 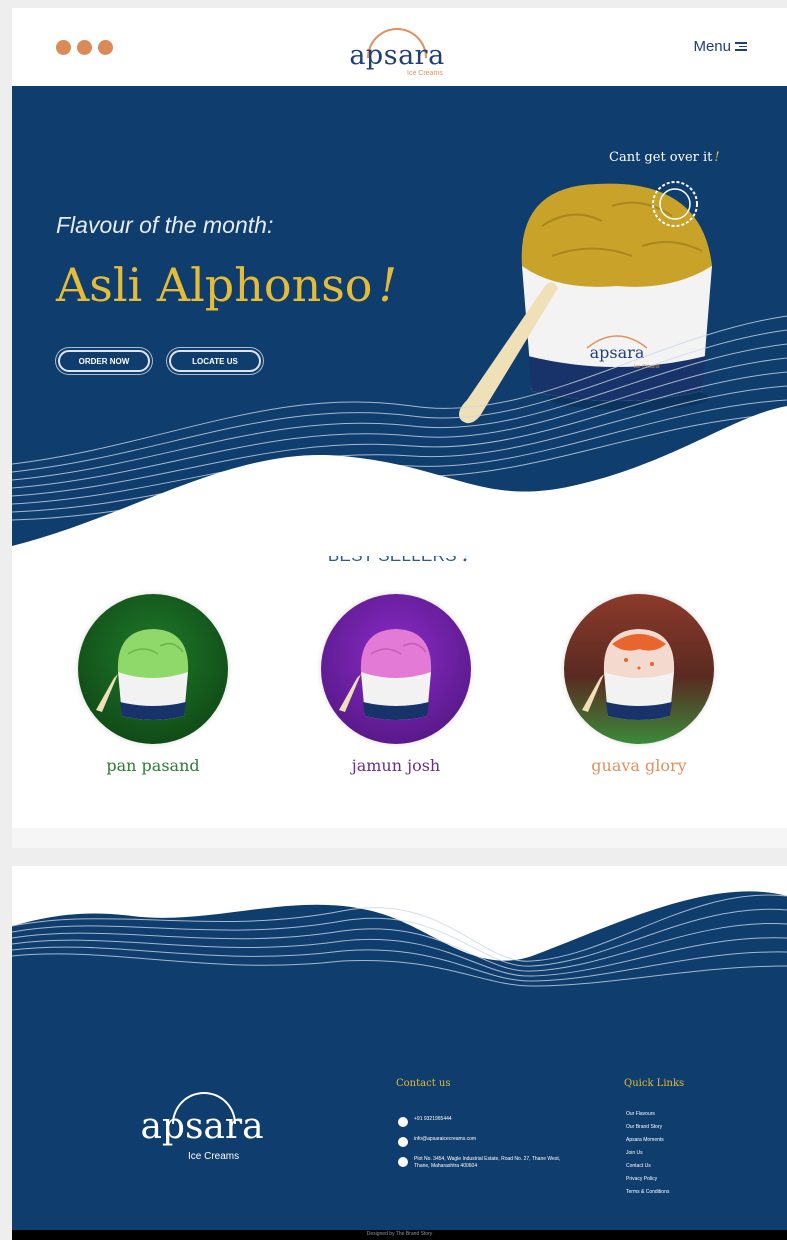 I want to click on phone-icon, so click(x=403, y=1122).